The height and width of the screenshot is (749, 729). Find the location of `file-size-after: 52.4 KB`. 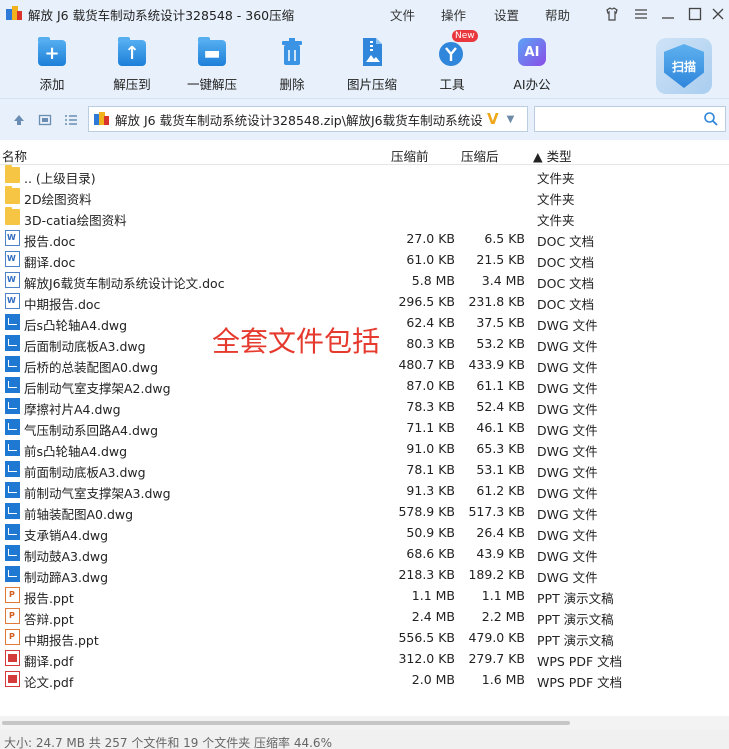

file-size-after: 52.4 KB is located at coordinates (500, 406).